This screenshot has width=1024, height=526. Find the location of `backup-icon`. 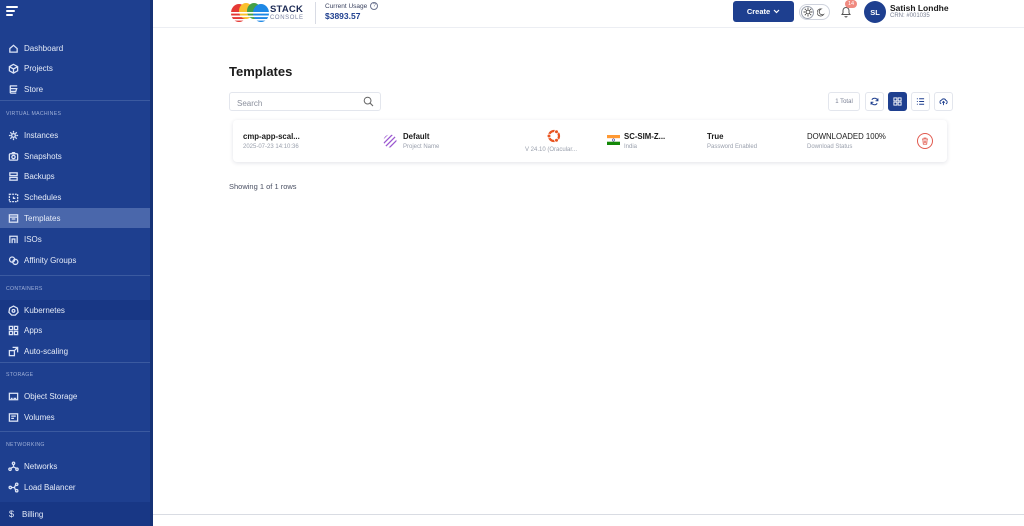

backup-icon is located at coordinates (13, 176).